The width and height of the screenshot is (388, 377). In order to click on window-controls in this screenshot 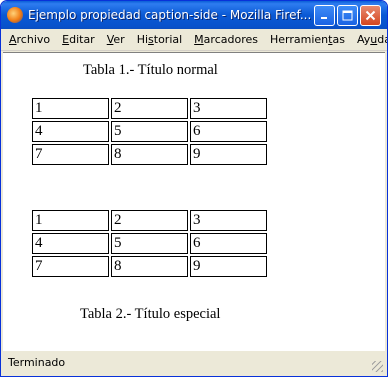, I will do `click(347, 15)`.